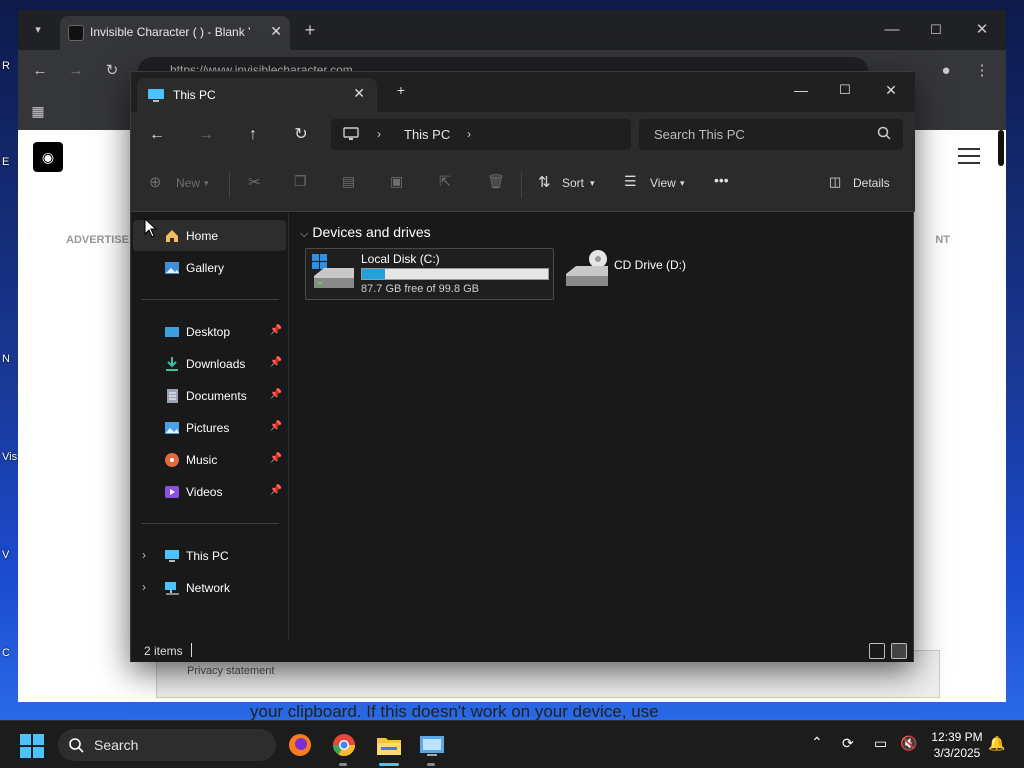 The image size is (1024, 768). What do you see at coordinates (817, 742) in the screenshot?
I see `show-hidden-icons-chevron-up-icon: ⌃` at bounding box center [817, 742].